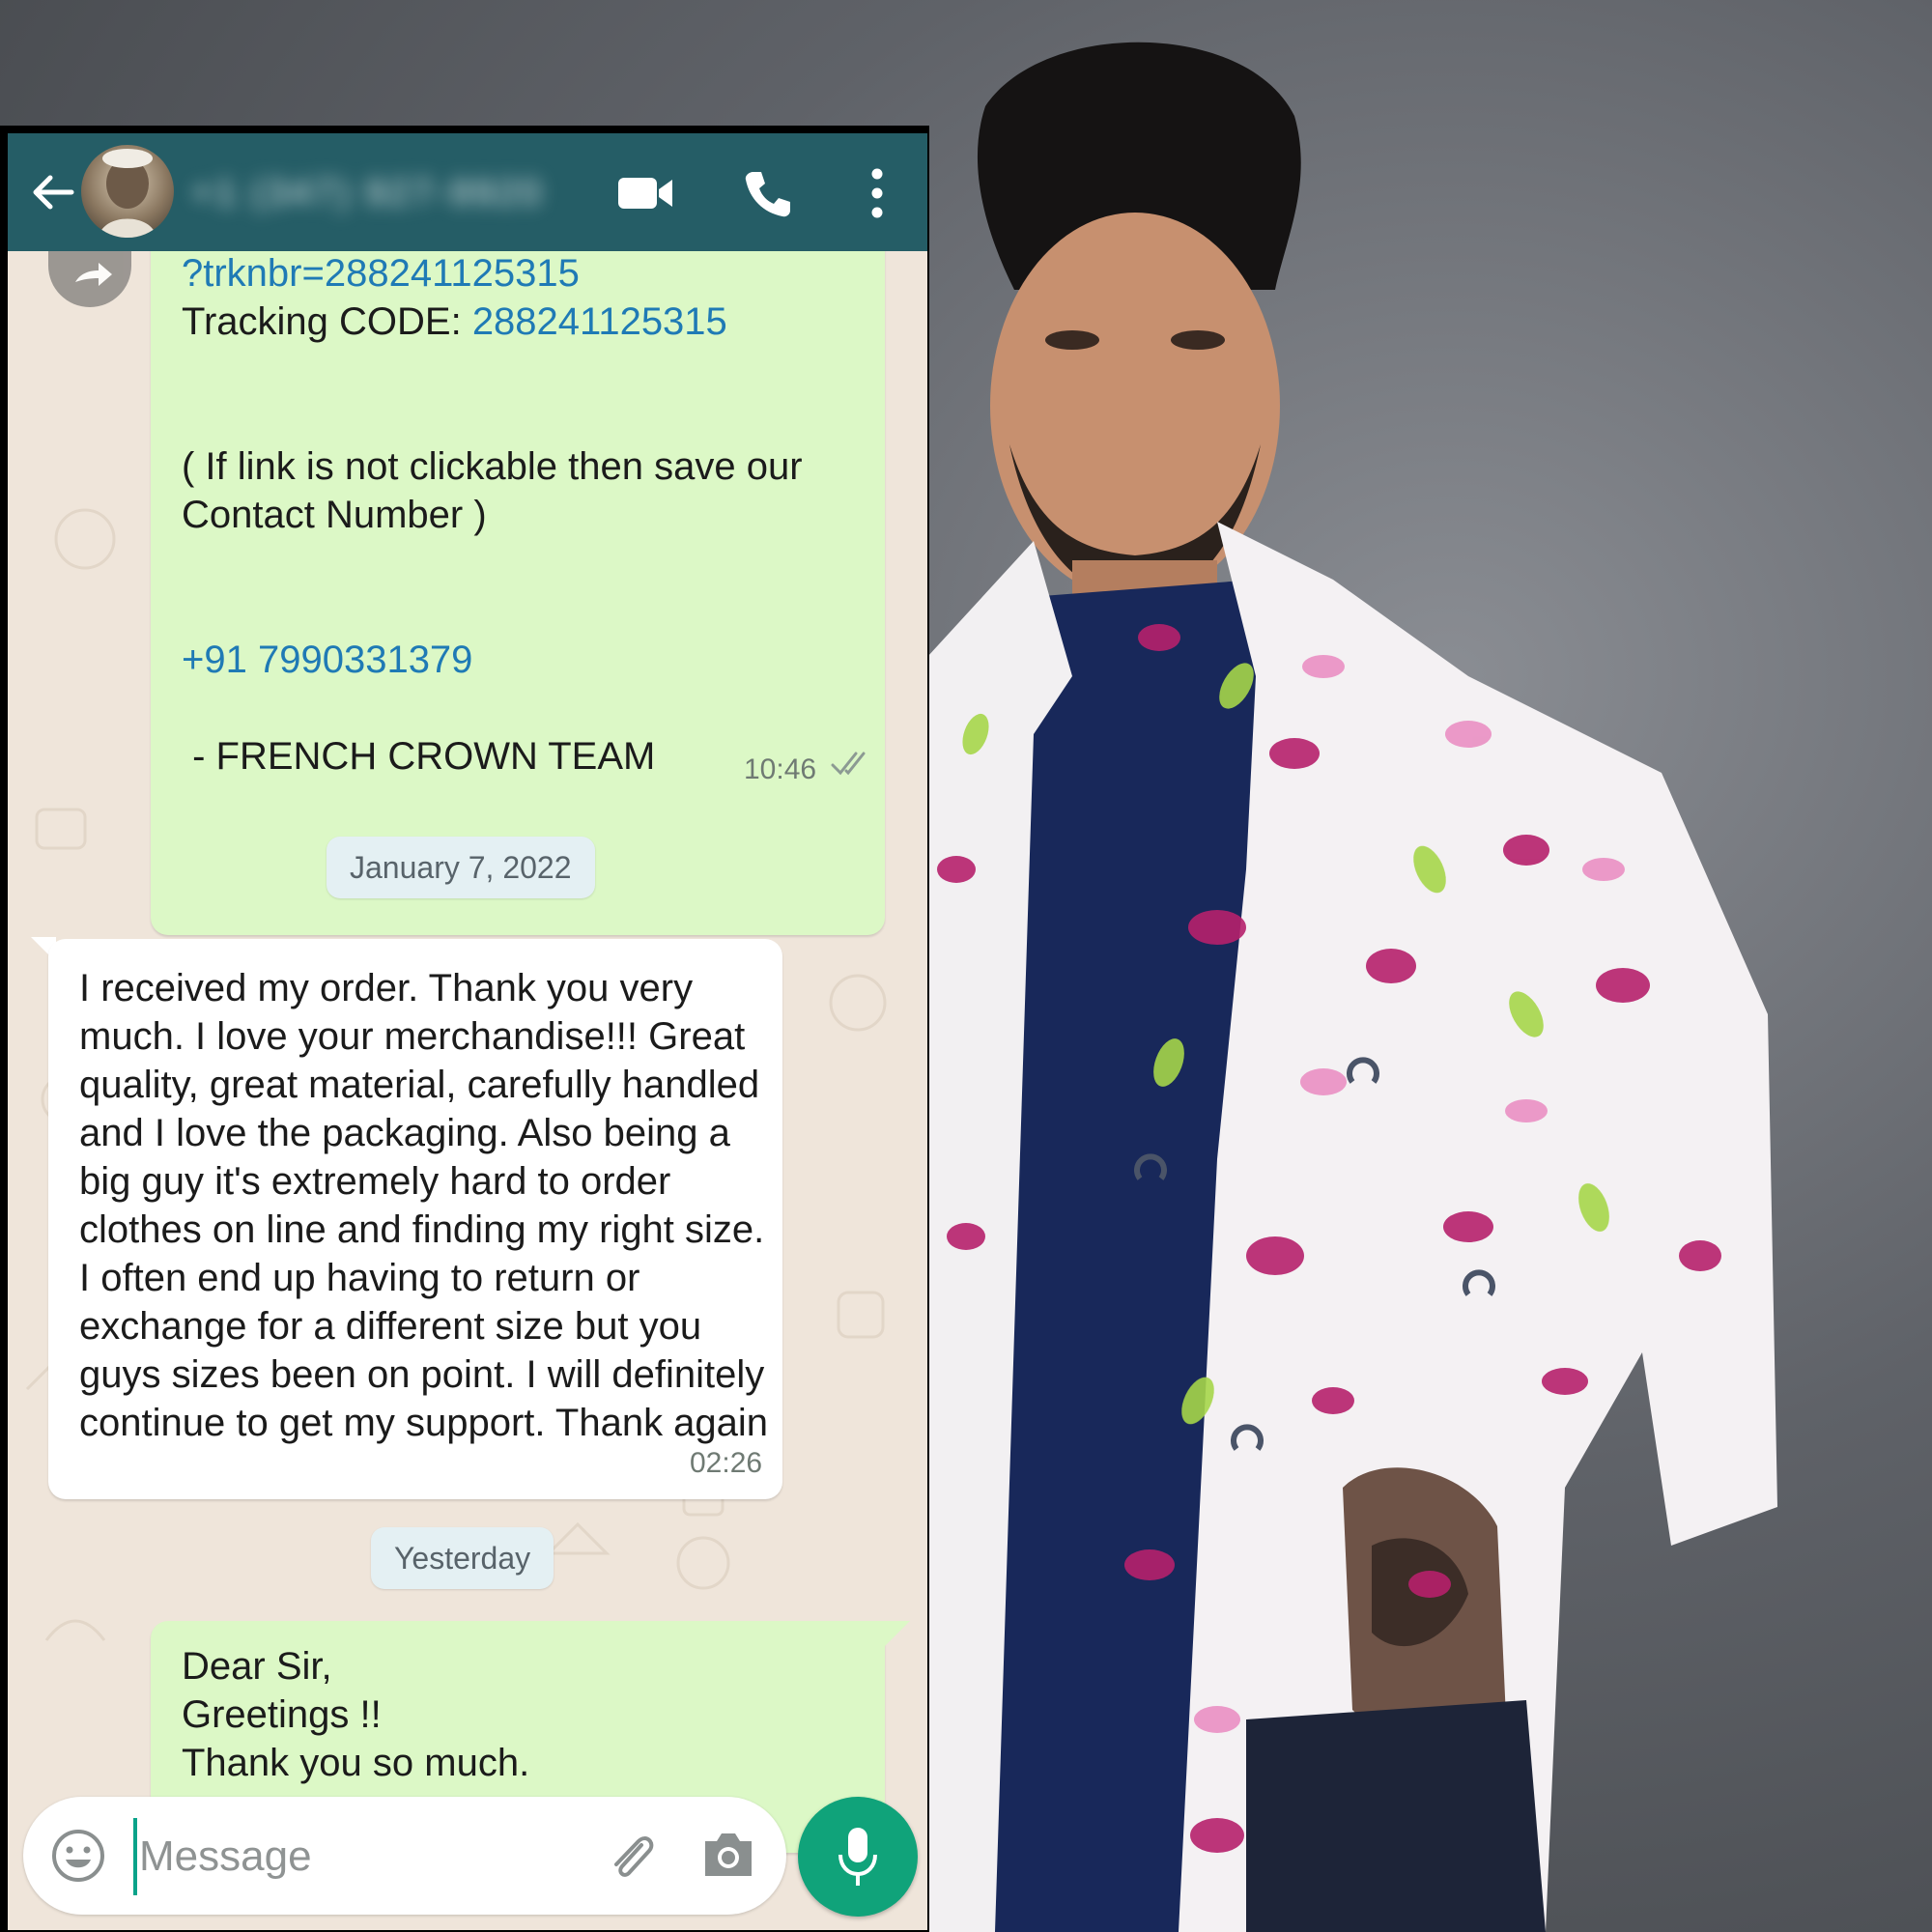 This screenshot has width=1932, height=1932. What do you see at coordinates (78, 1856) in the screenshot?
I see `emoji-icon` at bounding box center [78, 1856].